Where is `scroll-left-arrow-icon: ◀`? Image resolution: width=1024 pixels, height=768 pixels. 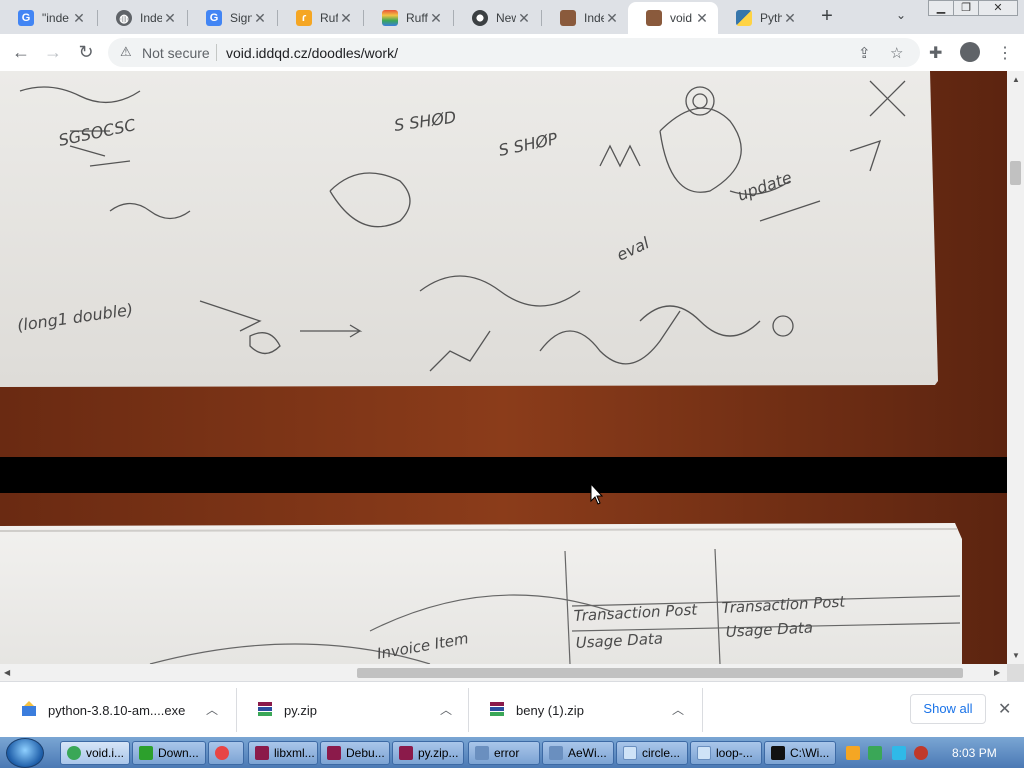
scroll-left-arrow-icon: ◀ is located at coordinates (7, 672).